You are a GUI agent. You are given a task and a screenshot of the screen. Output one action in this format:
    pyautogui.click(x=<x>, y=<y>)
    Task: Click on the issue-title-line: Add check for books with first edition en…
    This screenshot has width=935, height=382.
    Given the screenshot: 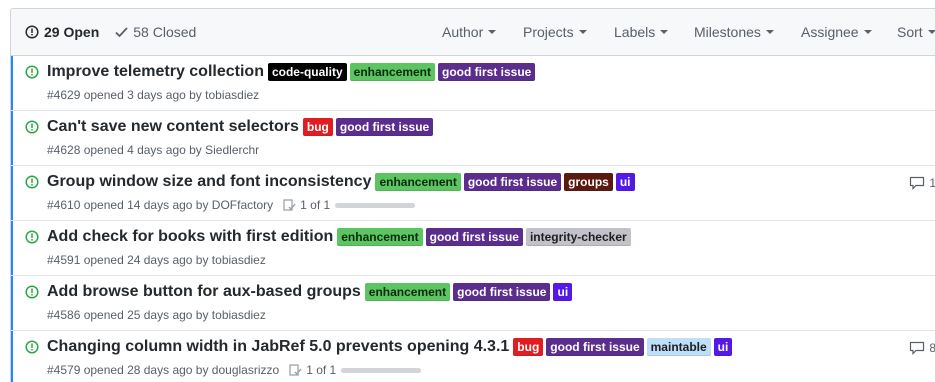 What is the action you would take?
    pyautogui.click(x=340, y=237)
    